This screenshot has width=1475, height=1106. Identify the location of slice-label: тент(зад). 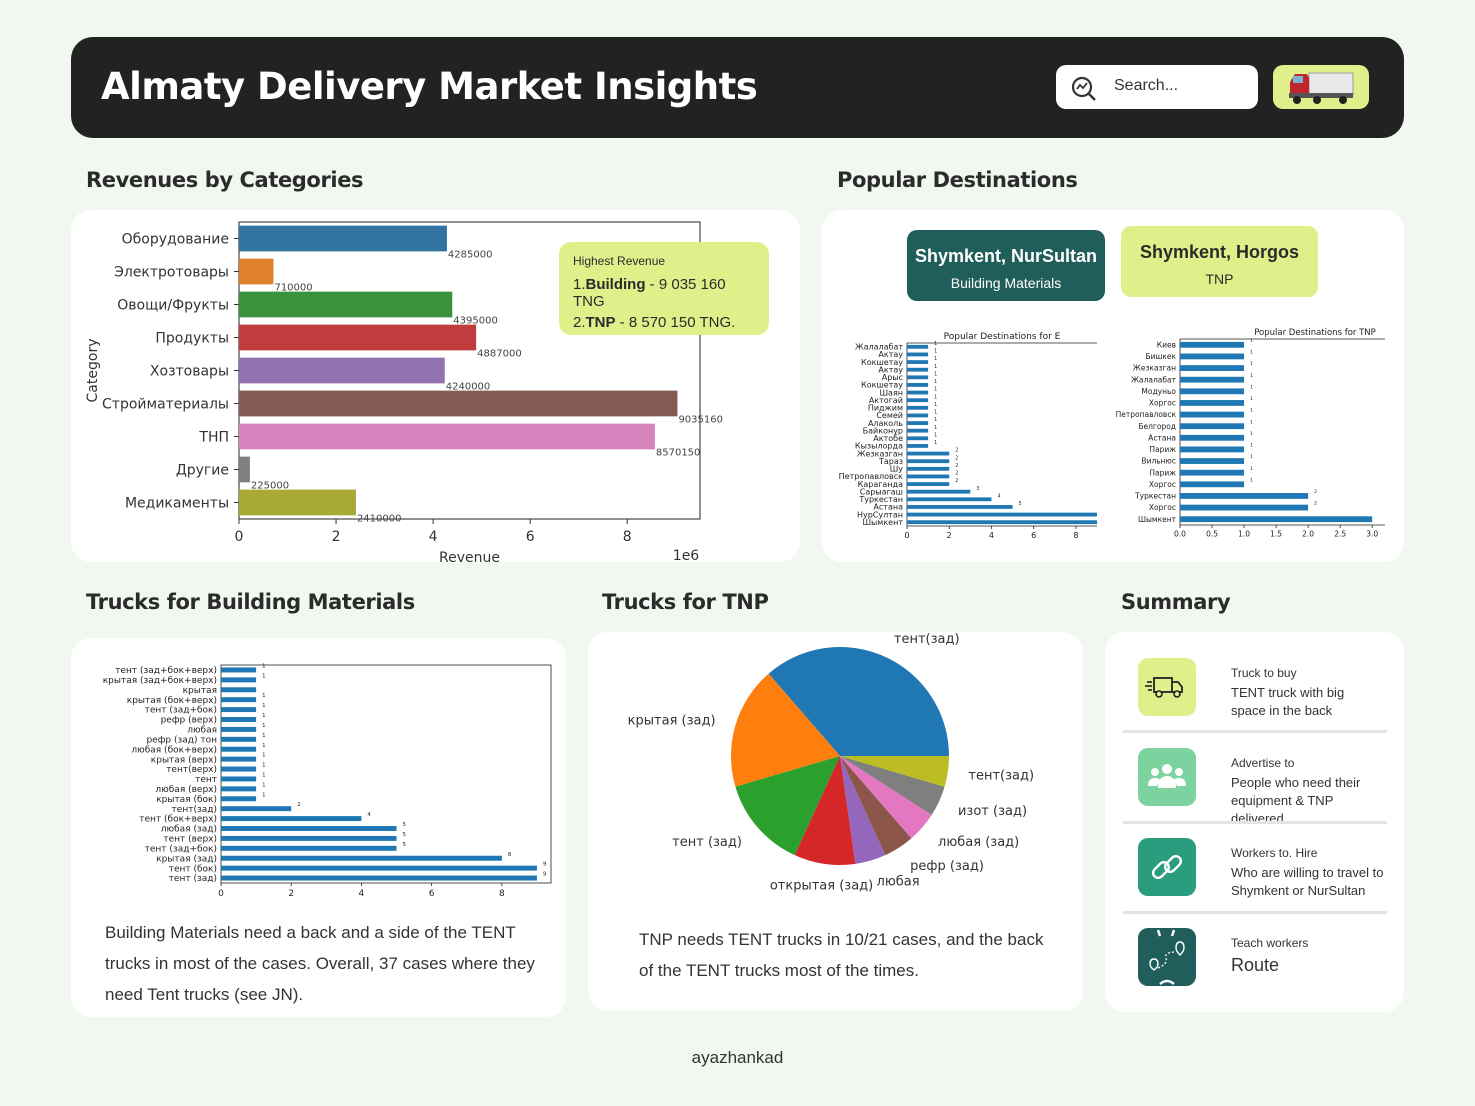
(927, 639).